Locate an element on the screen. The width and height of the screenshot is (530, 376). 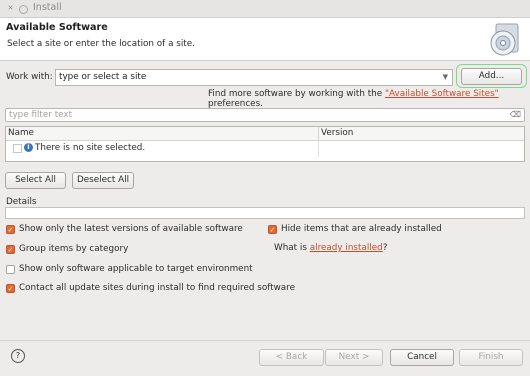
title-bar: ✕ Install is located at coordinates (265, 9).